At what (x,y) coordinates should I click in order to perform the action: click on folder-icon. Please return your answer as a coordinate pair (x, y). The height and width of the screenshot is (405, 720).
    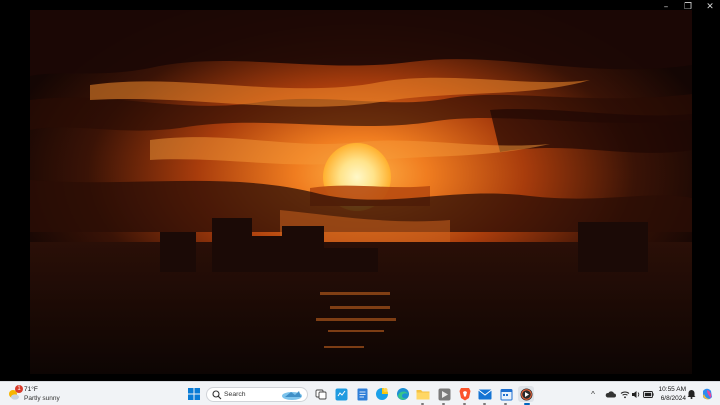
    Looking at the image, I should click on (423, 395).